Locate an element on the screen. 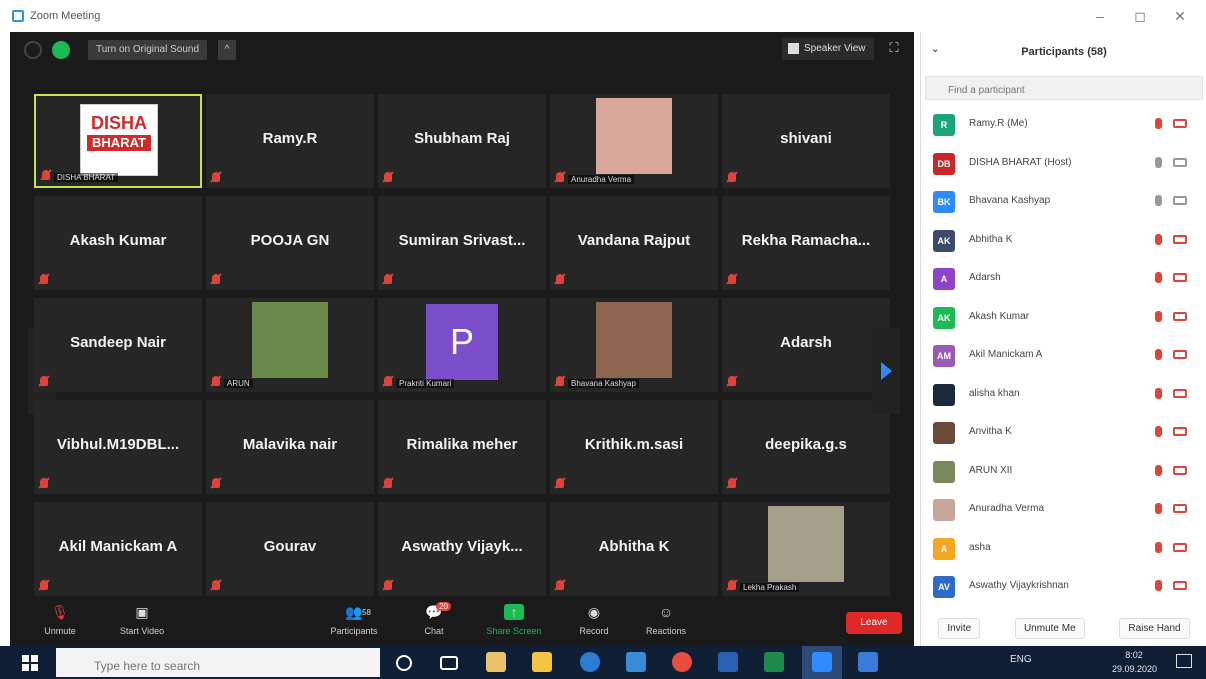 The width and height of the screenshot is (1206, 679). original-sound-dropdown: ^ is located at coordinates (227, 50).